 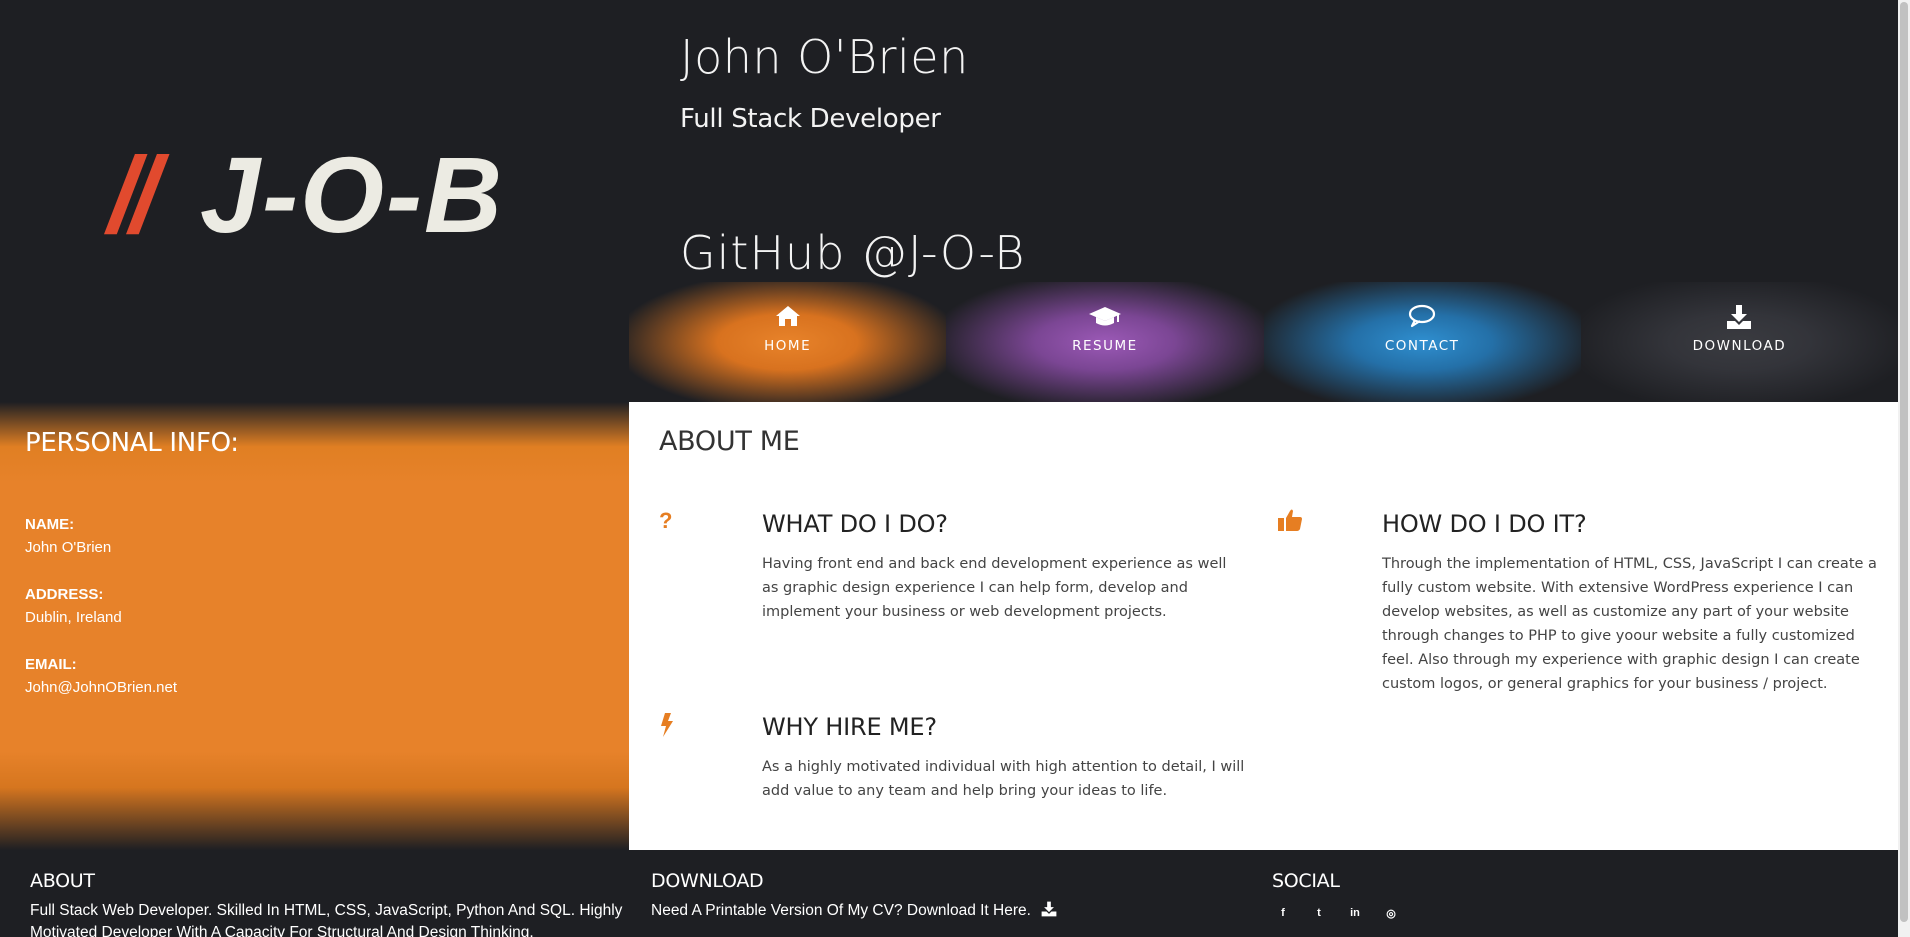 I want to click on name-label: NAME:, so click(x=50, y=524).